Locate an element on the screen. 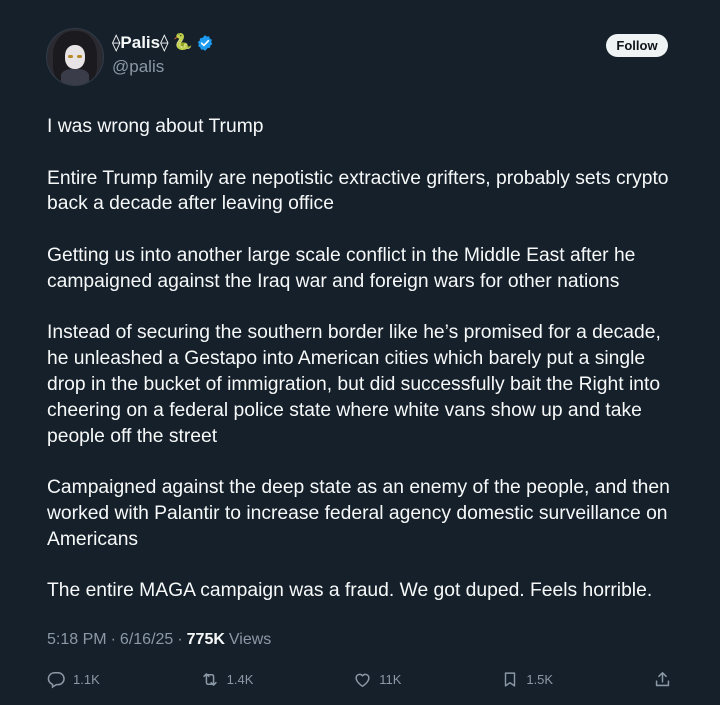 The height and width of the screenshot is (705, 720). tweet-date: 6/16/25 is located at coordinates (146, 640).